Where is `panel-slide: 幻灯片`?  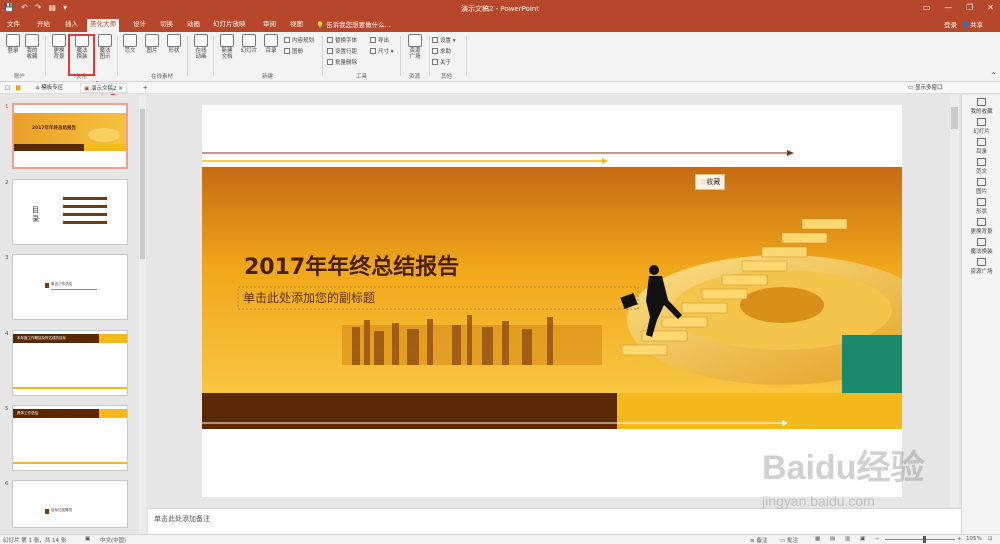 panel-slide: 幻灯片 is located at coordinates (981, 126).